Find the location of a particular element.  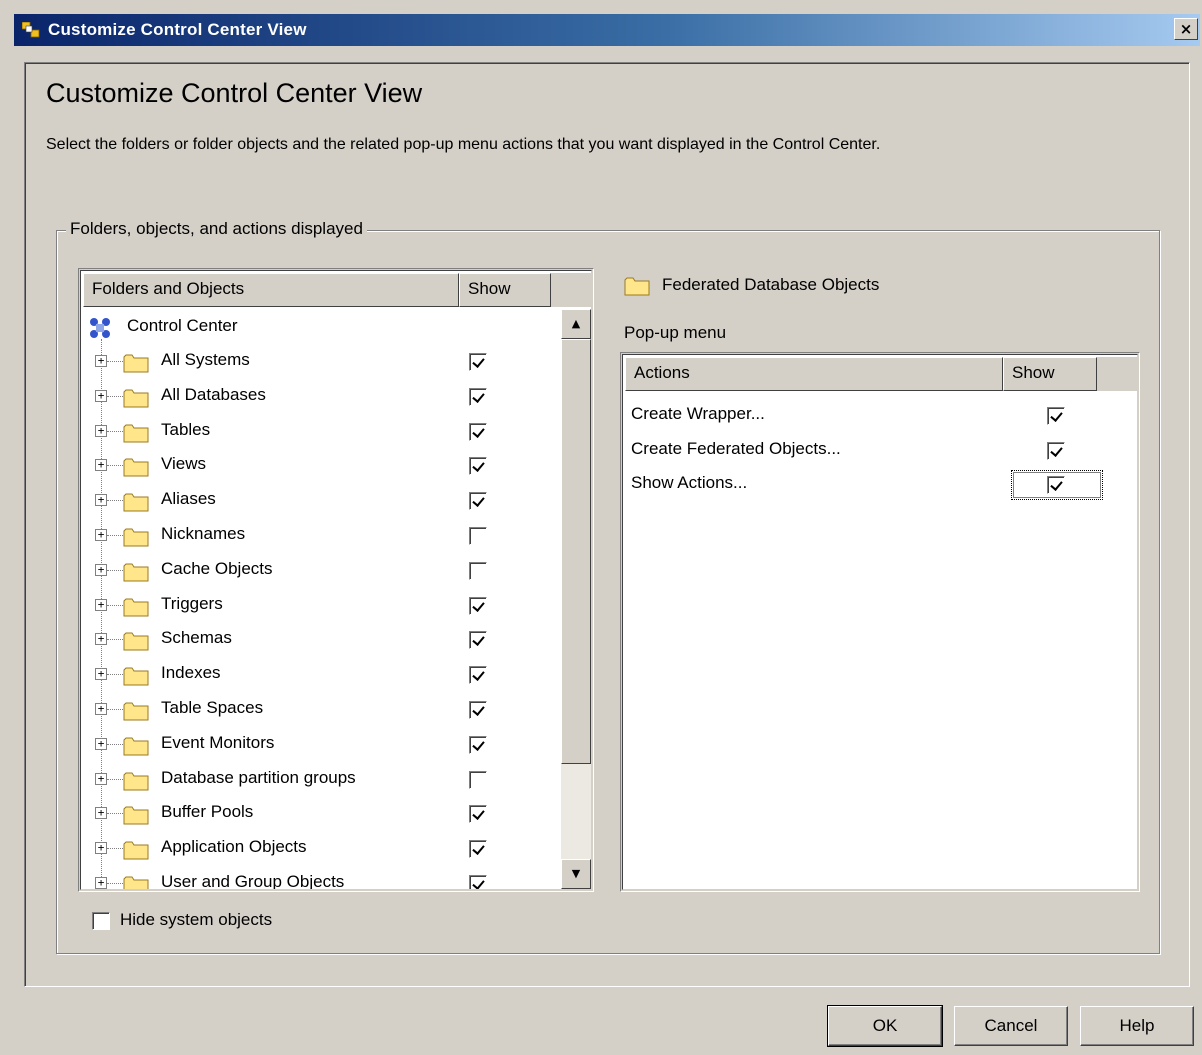

column-header-actions: Actions is located at coordinates (814, 374).